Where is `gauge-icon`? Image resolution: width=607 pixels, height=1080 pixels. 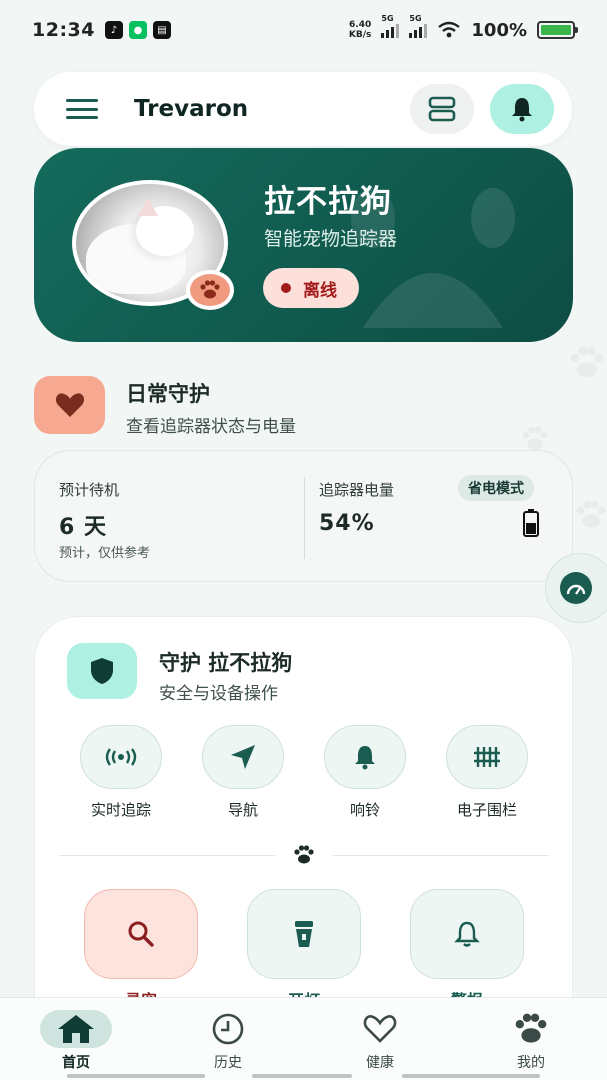
gauge-icon is located at coordinates (576, 589).